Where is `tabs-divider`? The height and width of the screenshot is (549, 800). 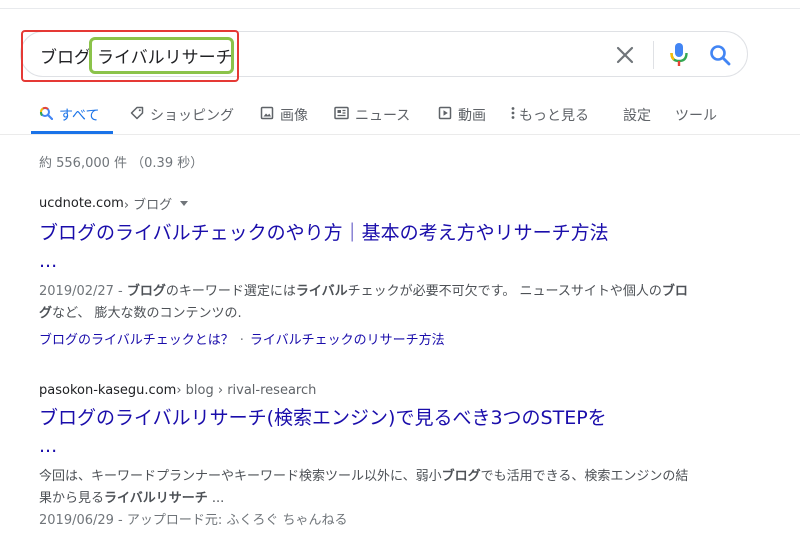 tabs-divider is located at coordinates (400, 134).